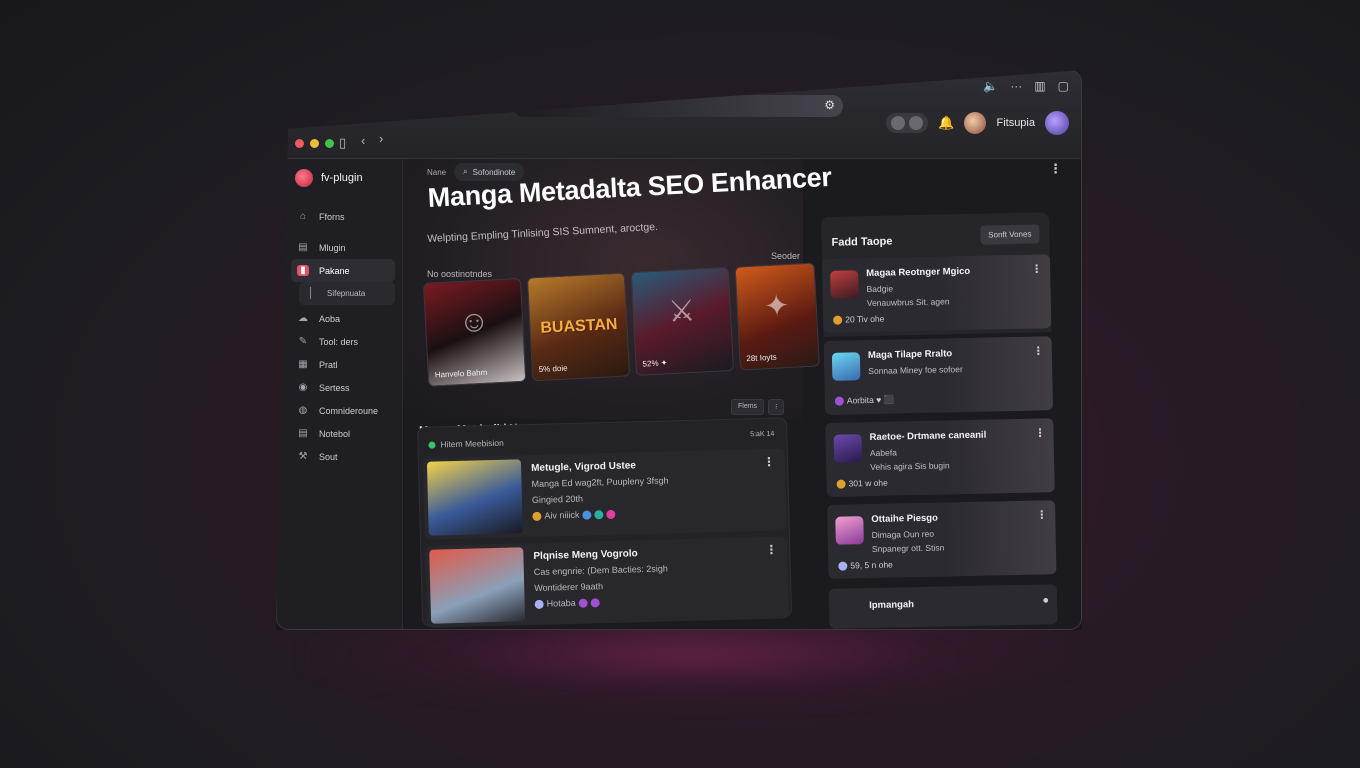 The width and height of the screenshot is (1360, 768). I want to click on section-actions: Flems ⁝, so click(758, 407).